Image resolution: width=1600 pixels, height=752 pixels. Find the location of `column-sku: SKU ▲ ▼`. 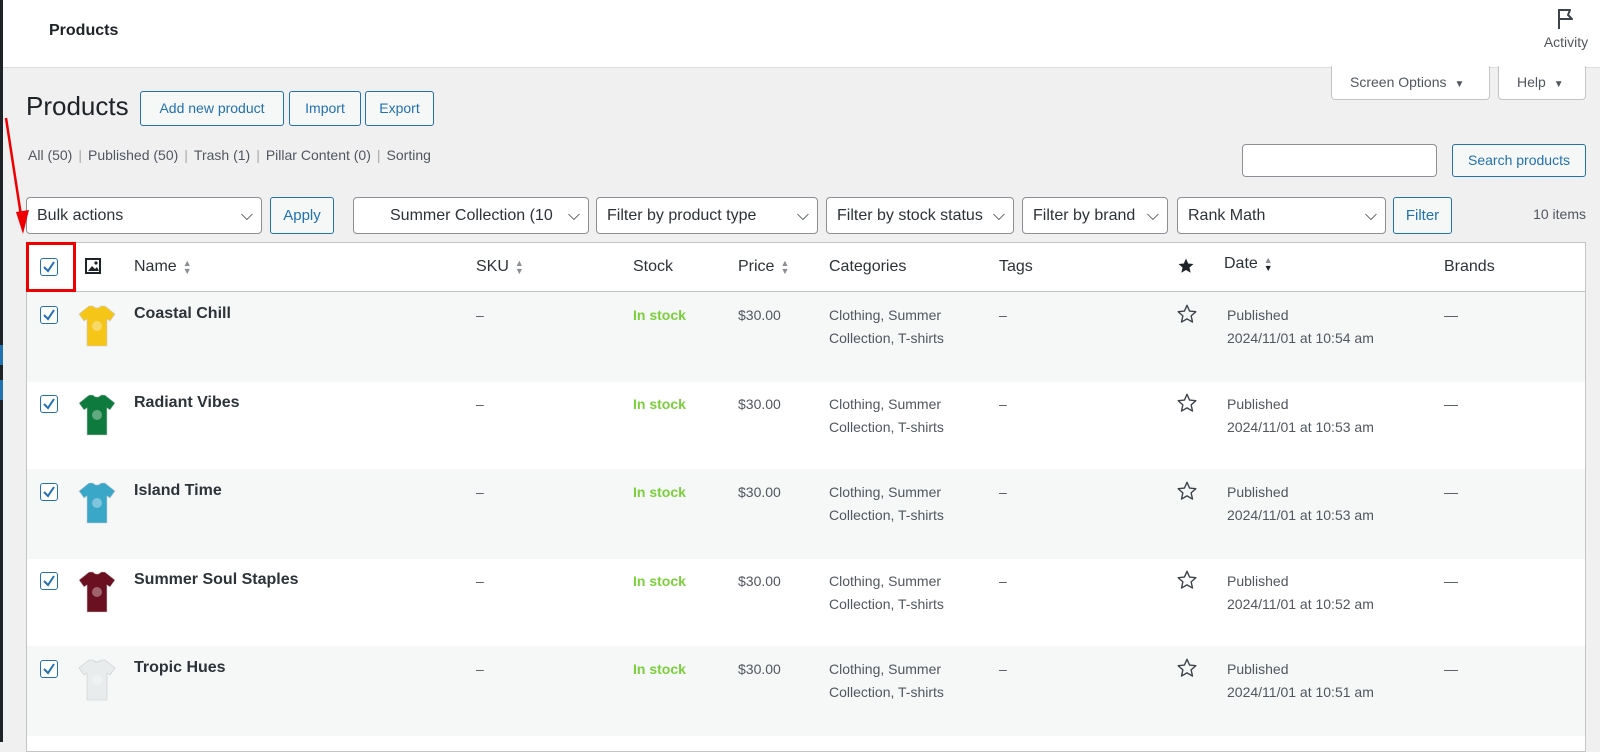

column-sku: SKU ▲ ▼ is located at coordinates (500, 267).